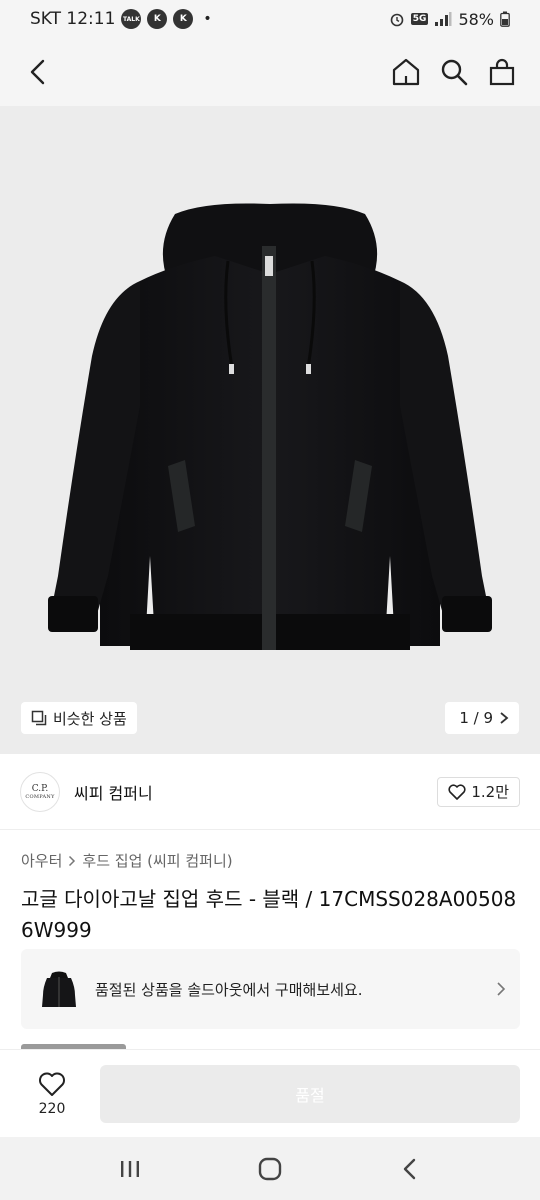 The width and height of the screenshot is (540, 1200). I want to click on shopping-bag-icon, so click(502, 72).